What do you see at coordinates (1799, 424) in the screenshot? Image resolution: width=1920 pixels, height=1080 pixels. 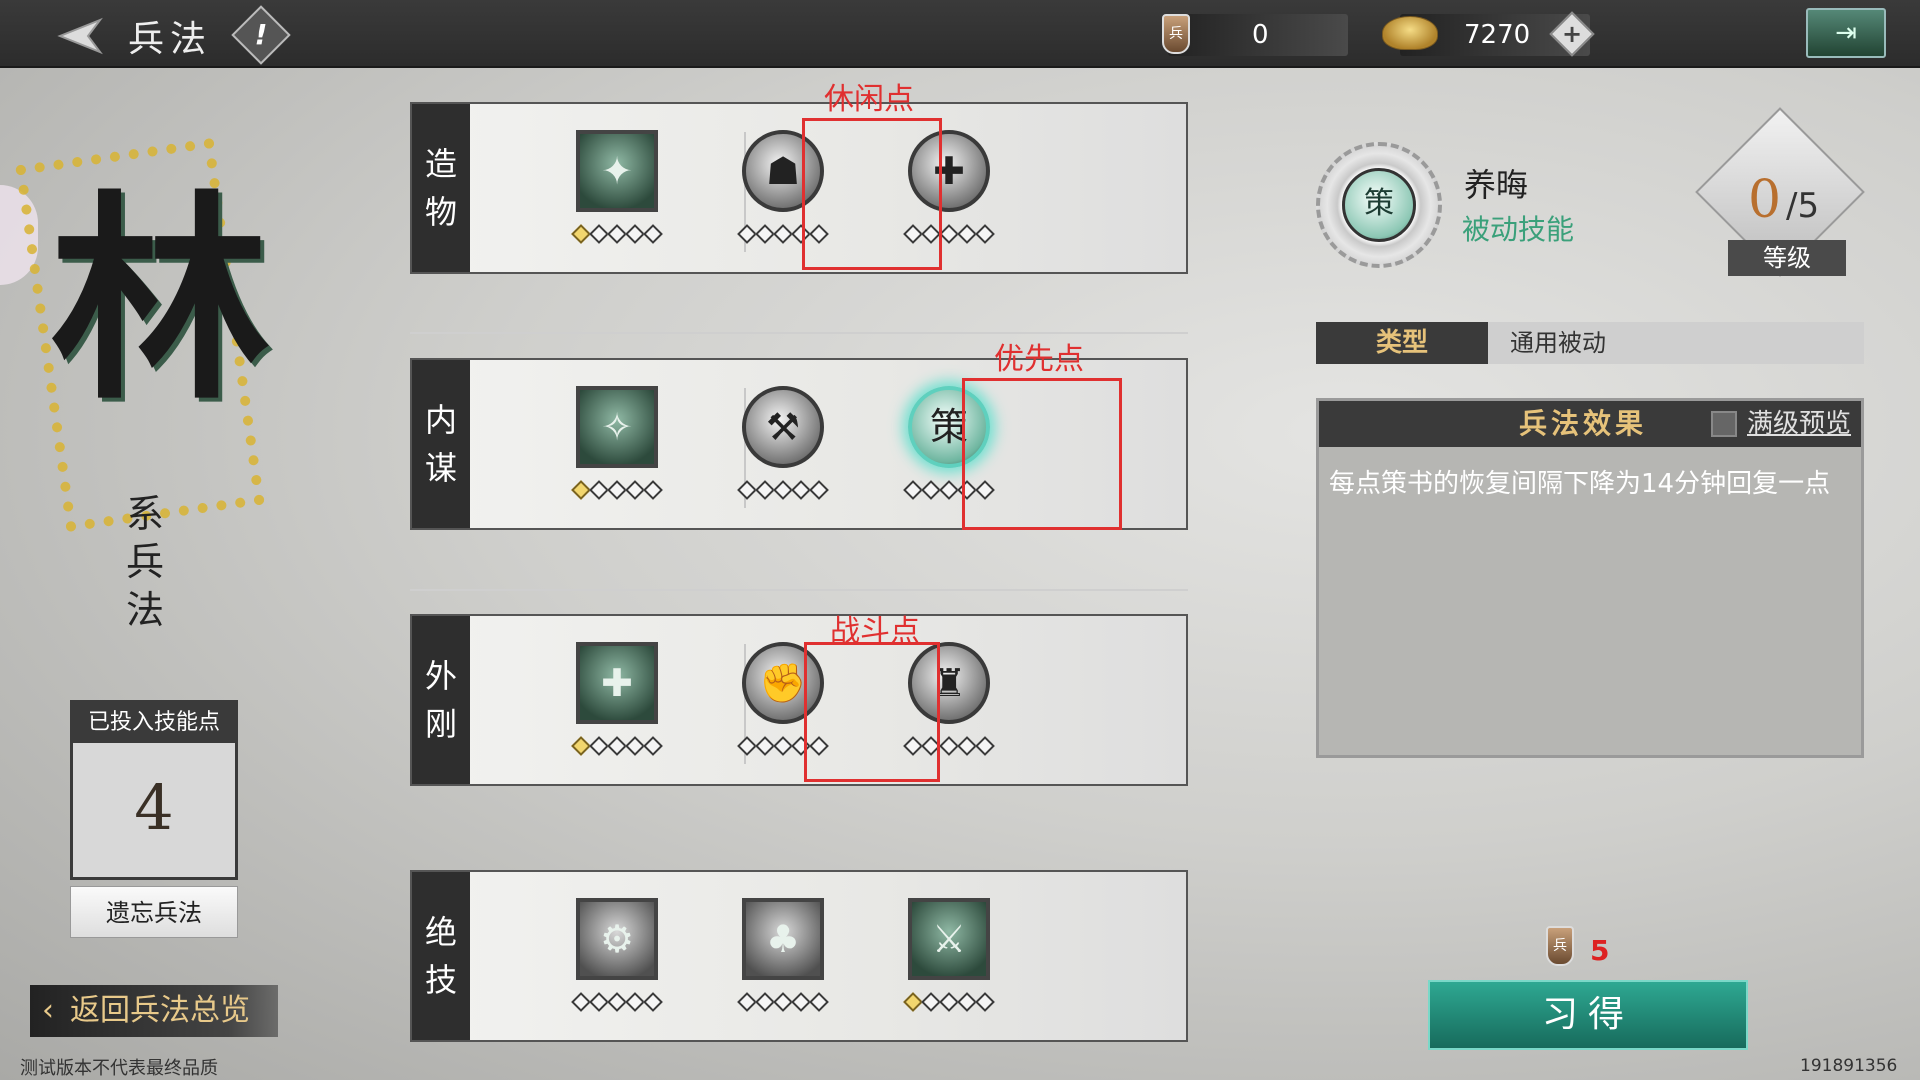 I see `max-level-preview-label: 满级预览` at bounding box center [1799, 424].